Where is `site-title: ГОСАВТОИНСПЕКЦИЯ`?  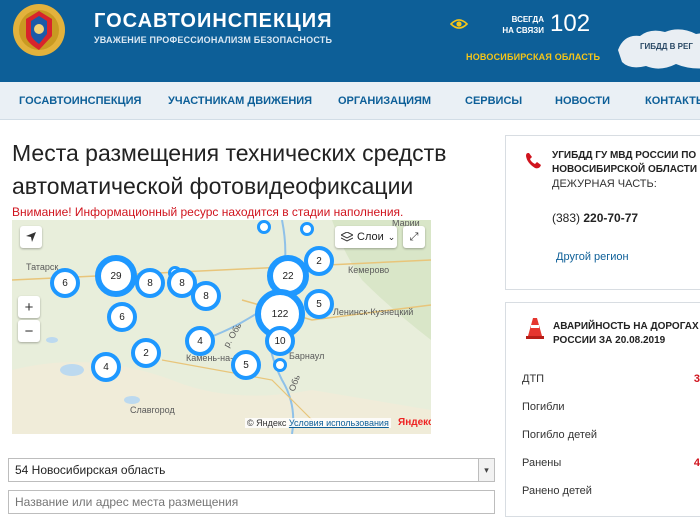
site-title: ГОСАВТОИНСПЕКЦИЯ is located at coordinates (213, 21).